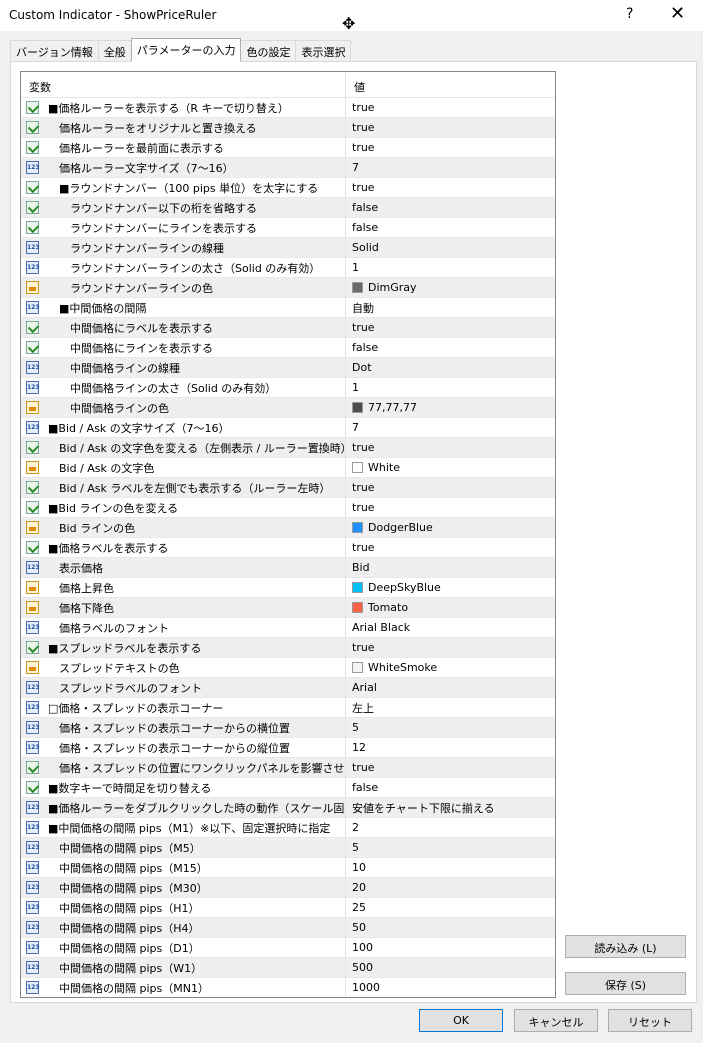  I want to click on parameter-row: ■価格ルーラーを表示する（R キーで切り替え） true, so click(288, 107).